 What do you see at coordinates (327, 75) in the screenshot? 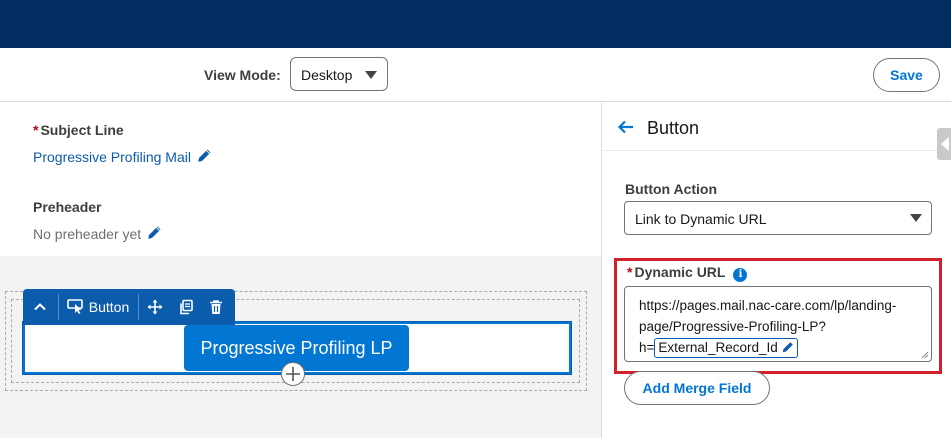
I see `view-mode-value: Desktop` at bounding box center [327, 75].